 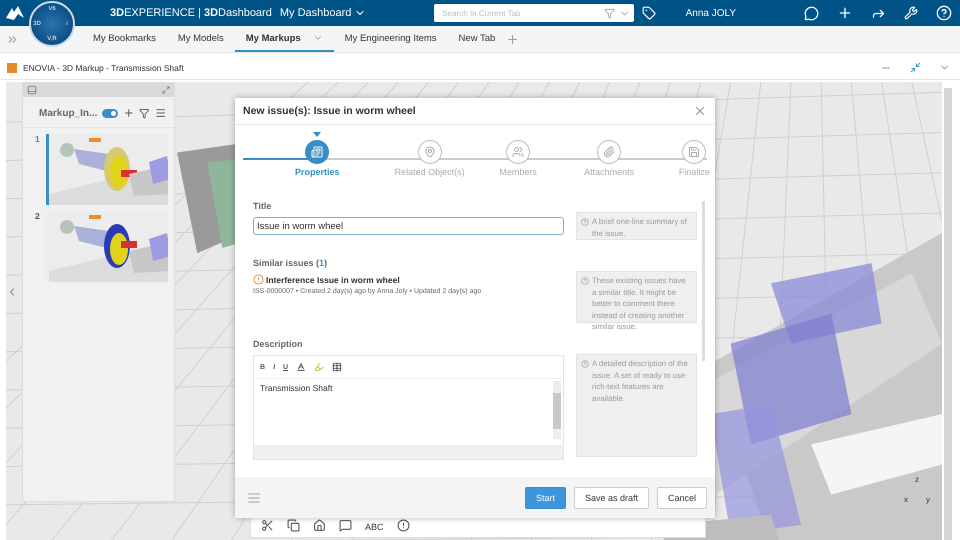 I want to click on dashboard-tab: My Bookmarks, so click(x=124, y=39).